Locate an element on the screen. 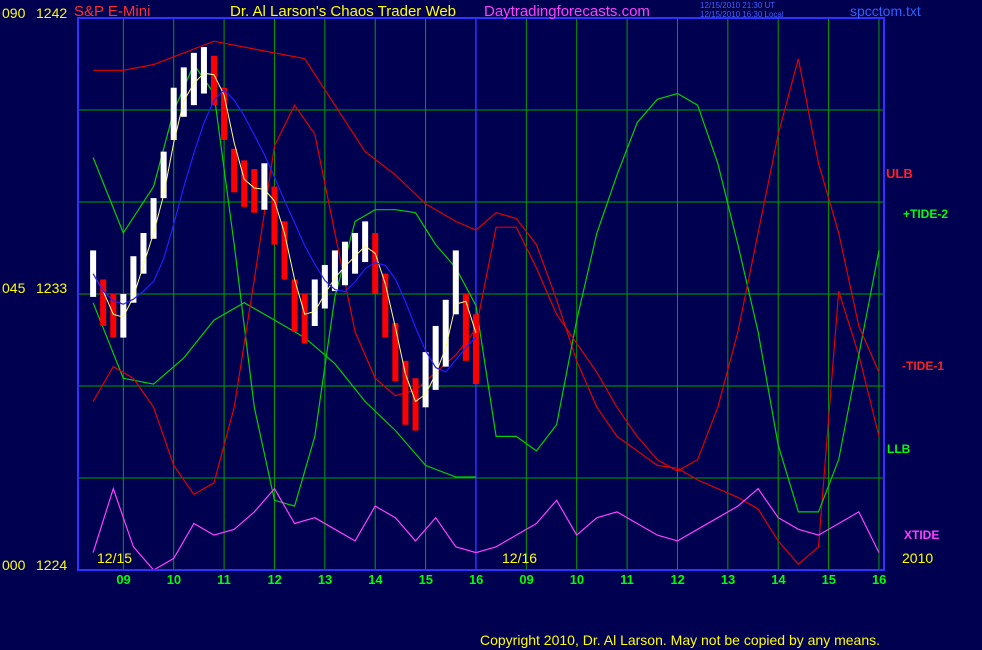  data-filename: spcctom.txt is located at coordinates (885, 11).